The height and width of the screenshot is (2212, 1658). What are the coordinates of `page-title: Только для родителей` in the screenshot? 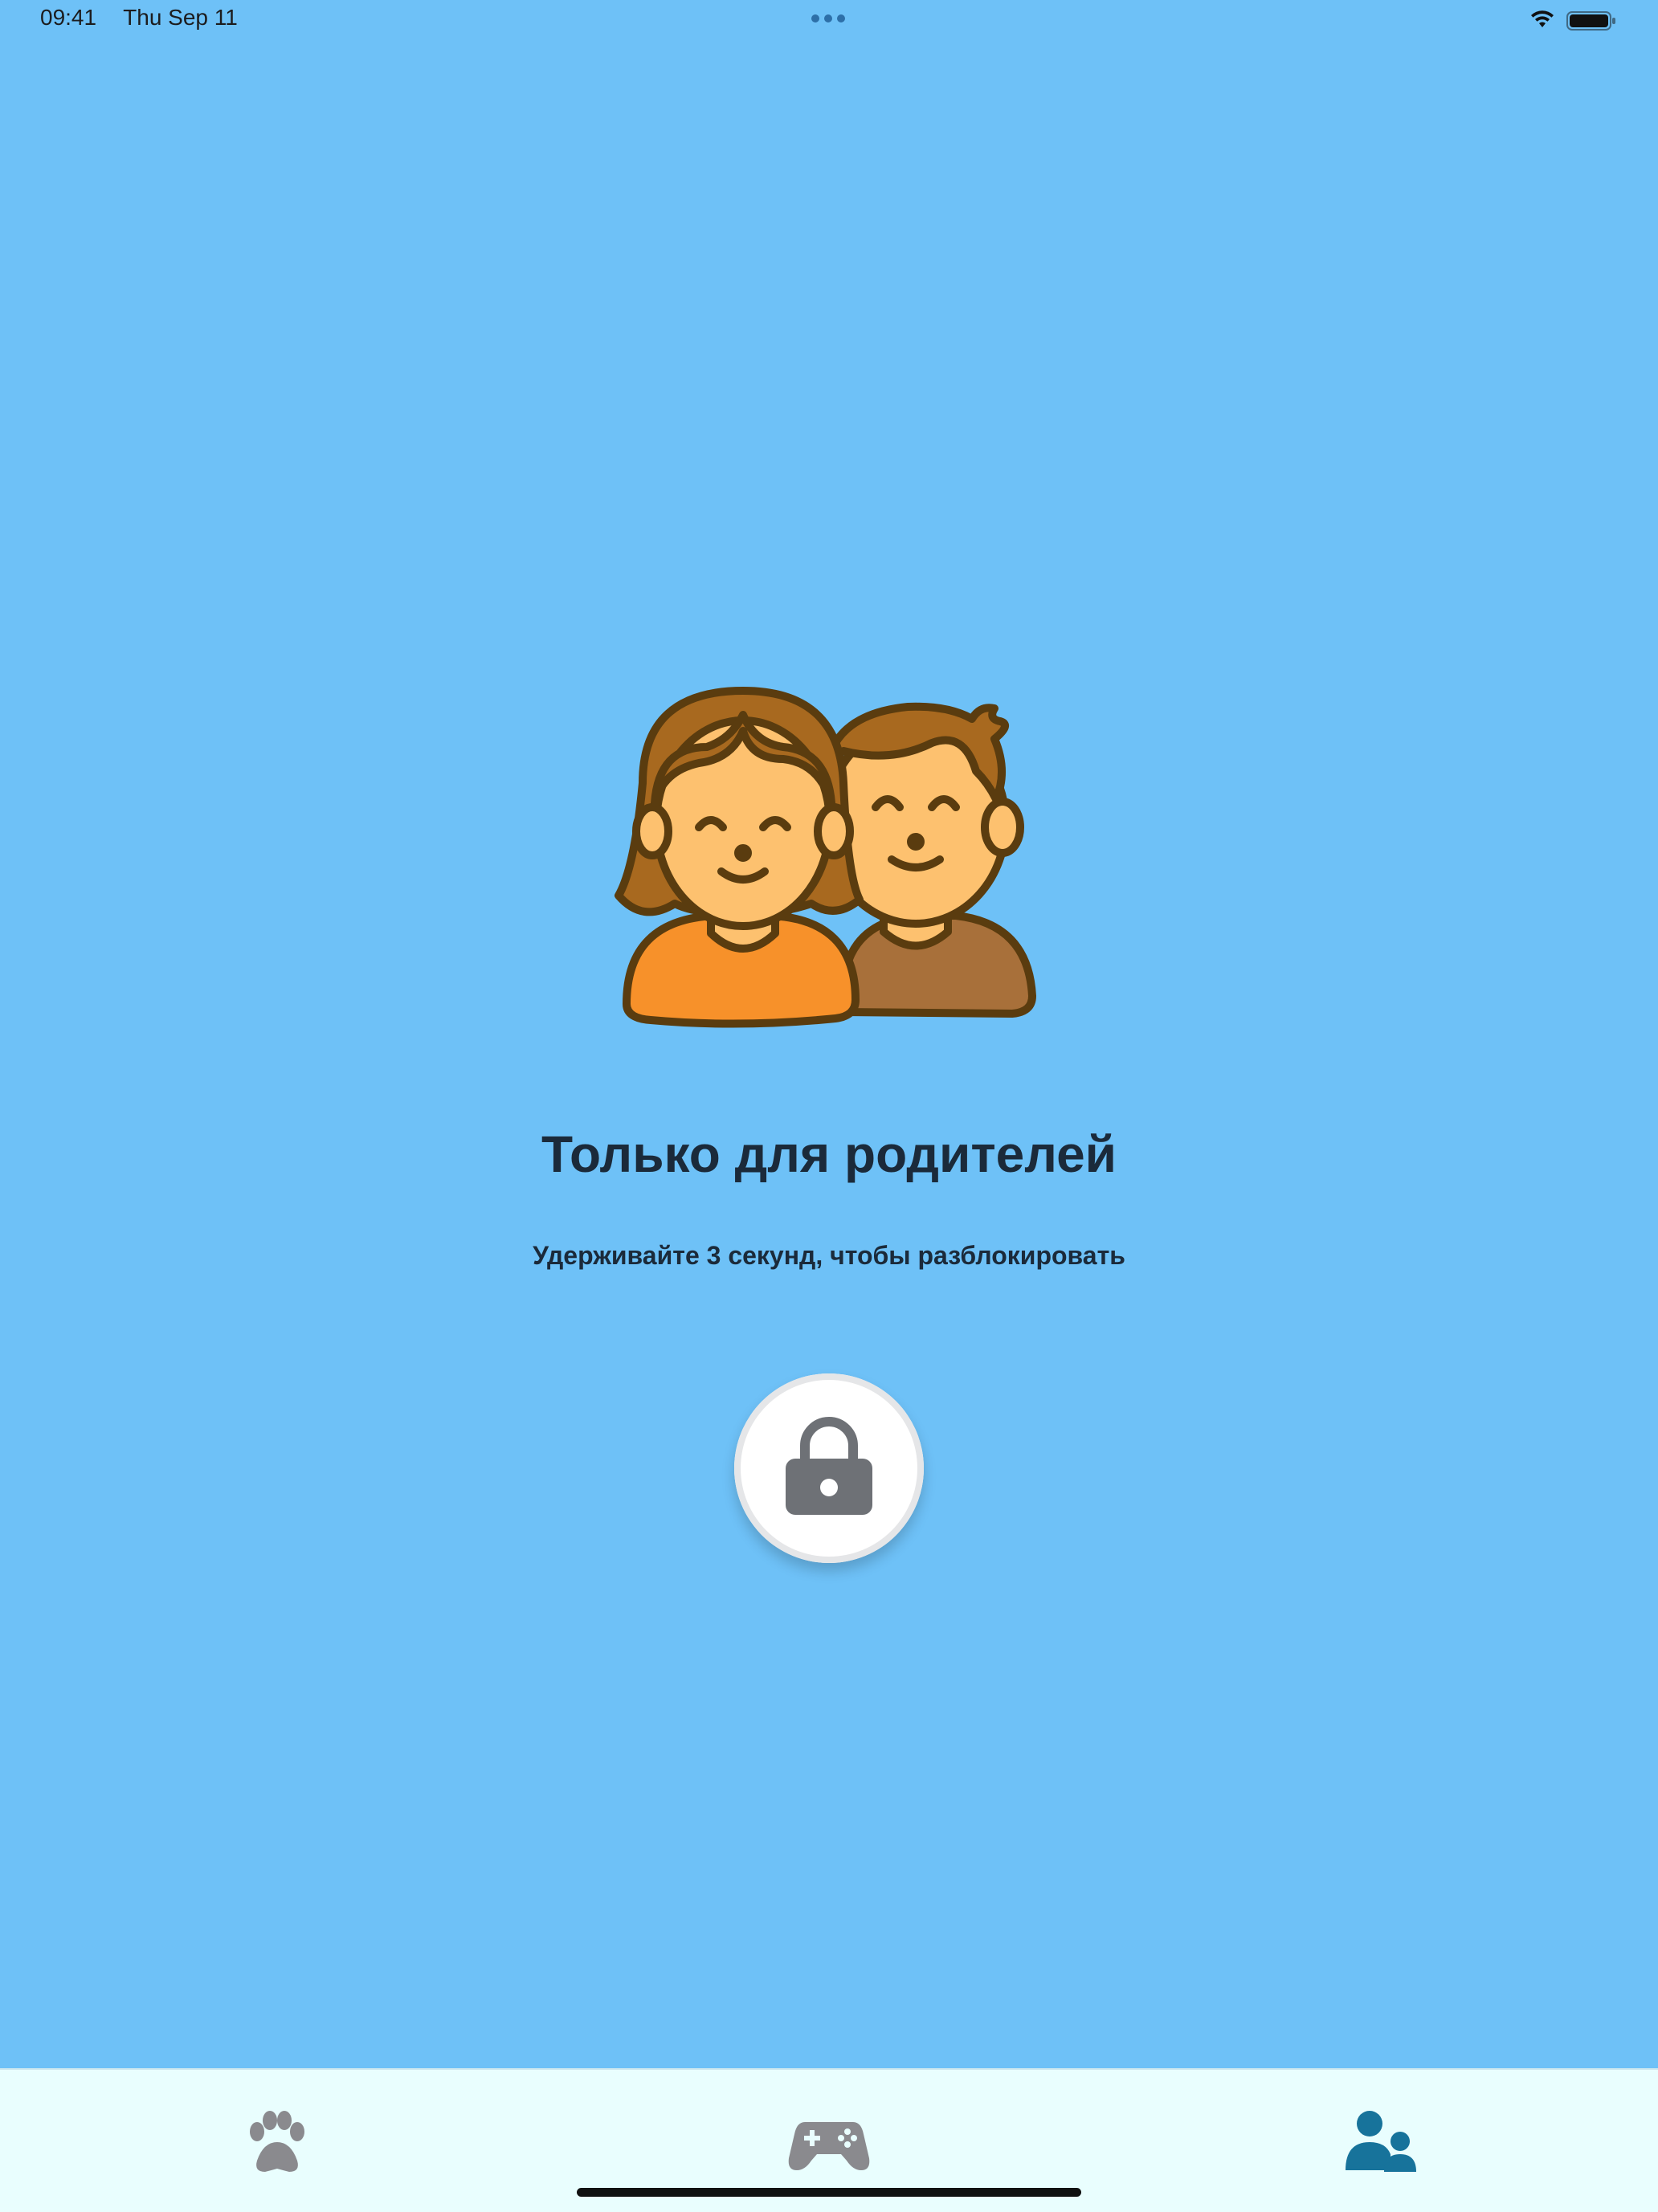 It's located at (829, 1154).